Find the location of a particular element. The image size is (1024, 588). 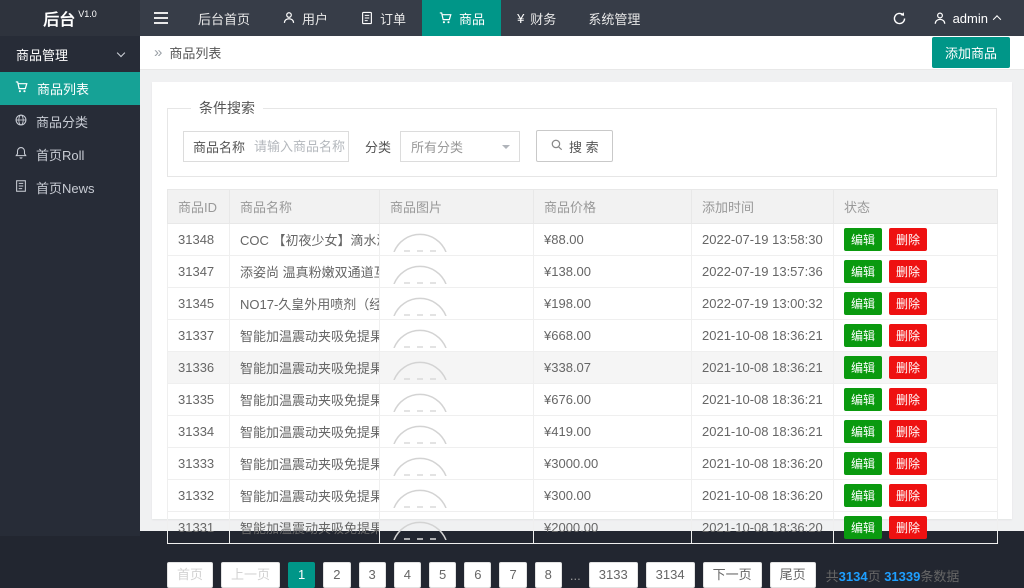

add-product-button: 添加商品 is located at coordinates (970, 52).